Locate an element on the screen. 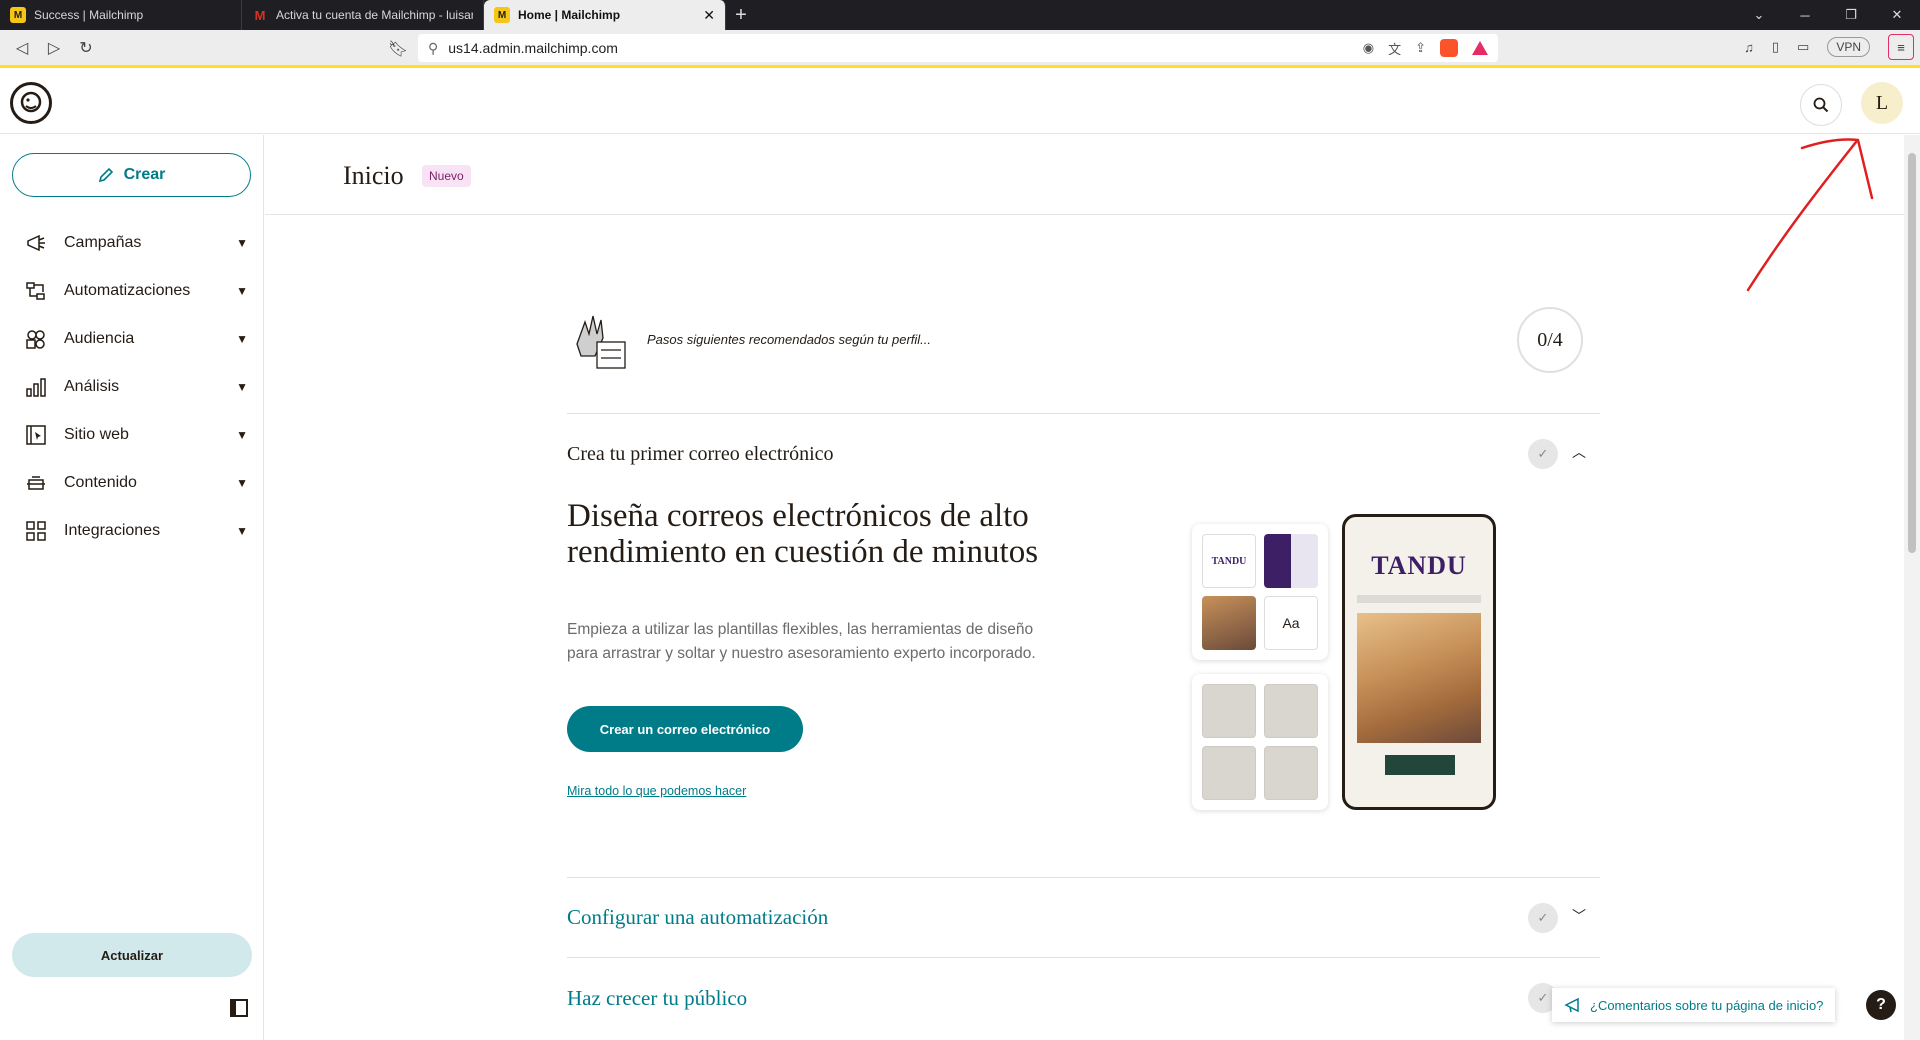 Image resolution: width=1920 pixels, height=1040 pixels. step-section-header: Crea tu primer correo electrónico ✓ ︿ is located at coordinates (1083, 454).